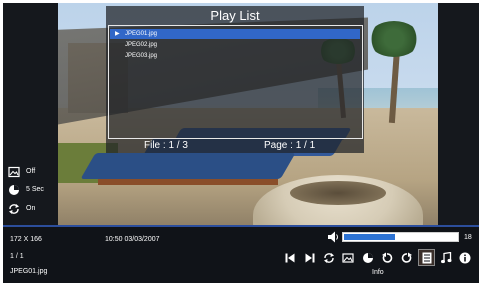 The width and height of the screenshot is (482, 286). What do you see at coordinates (400, 237) in the screenshot?
I see `volume-slider` at bounding box center [400, 237].